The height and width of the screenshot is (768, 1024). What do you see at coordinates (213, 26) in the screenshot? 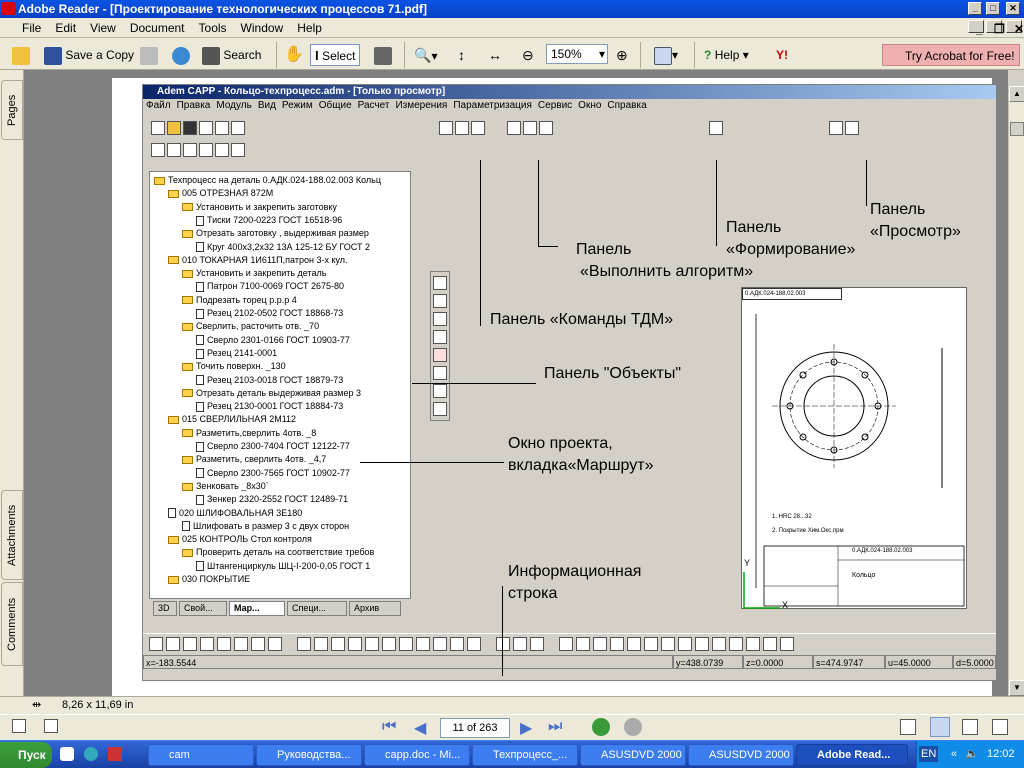
I see `menu-tools: Tools` at bounding box center [213, 26].